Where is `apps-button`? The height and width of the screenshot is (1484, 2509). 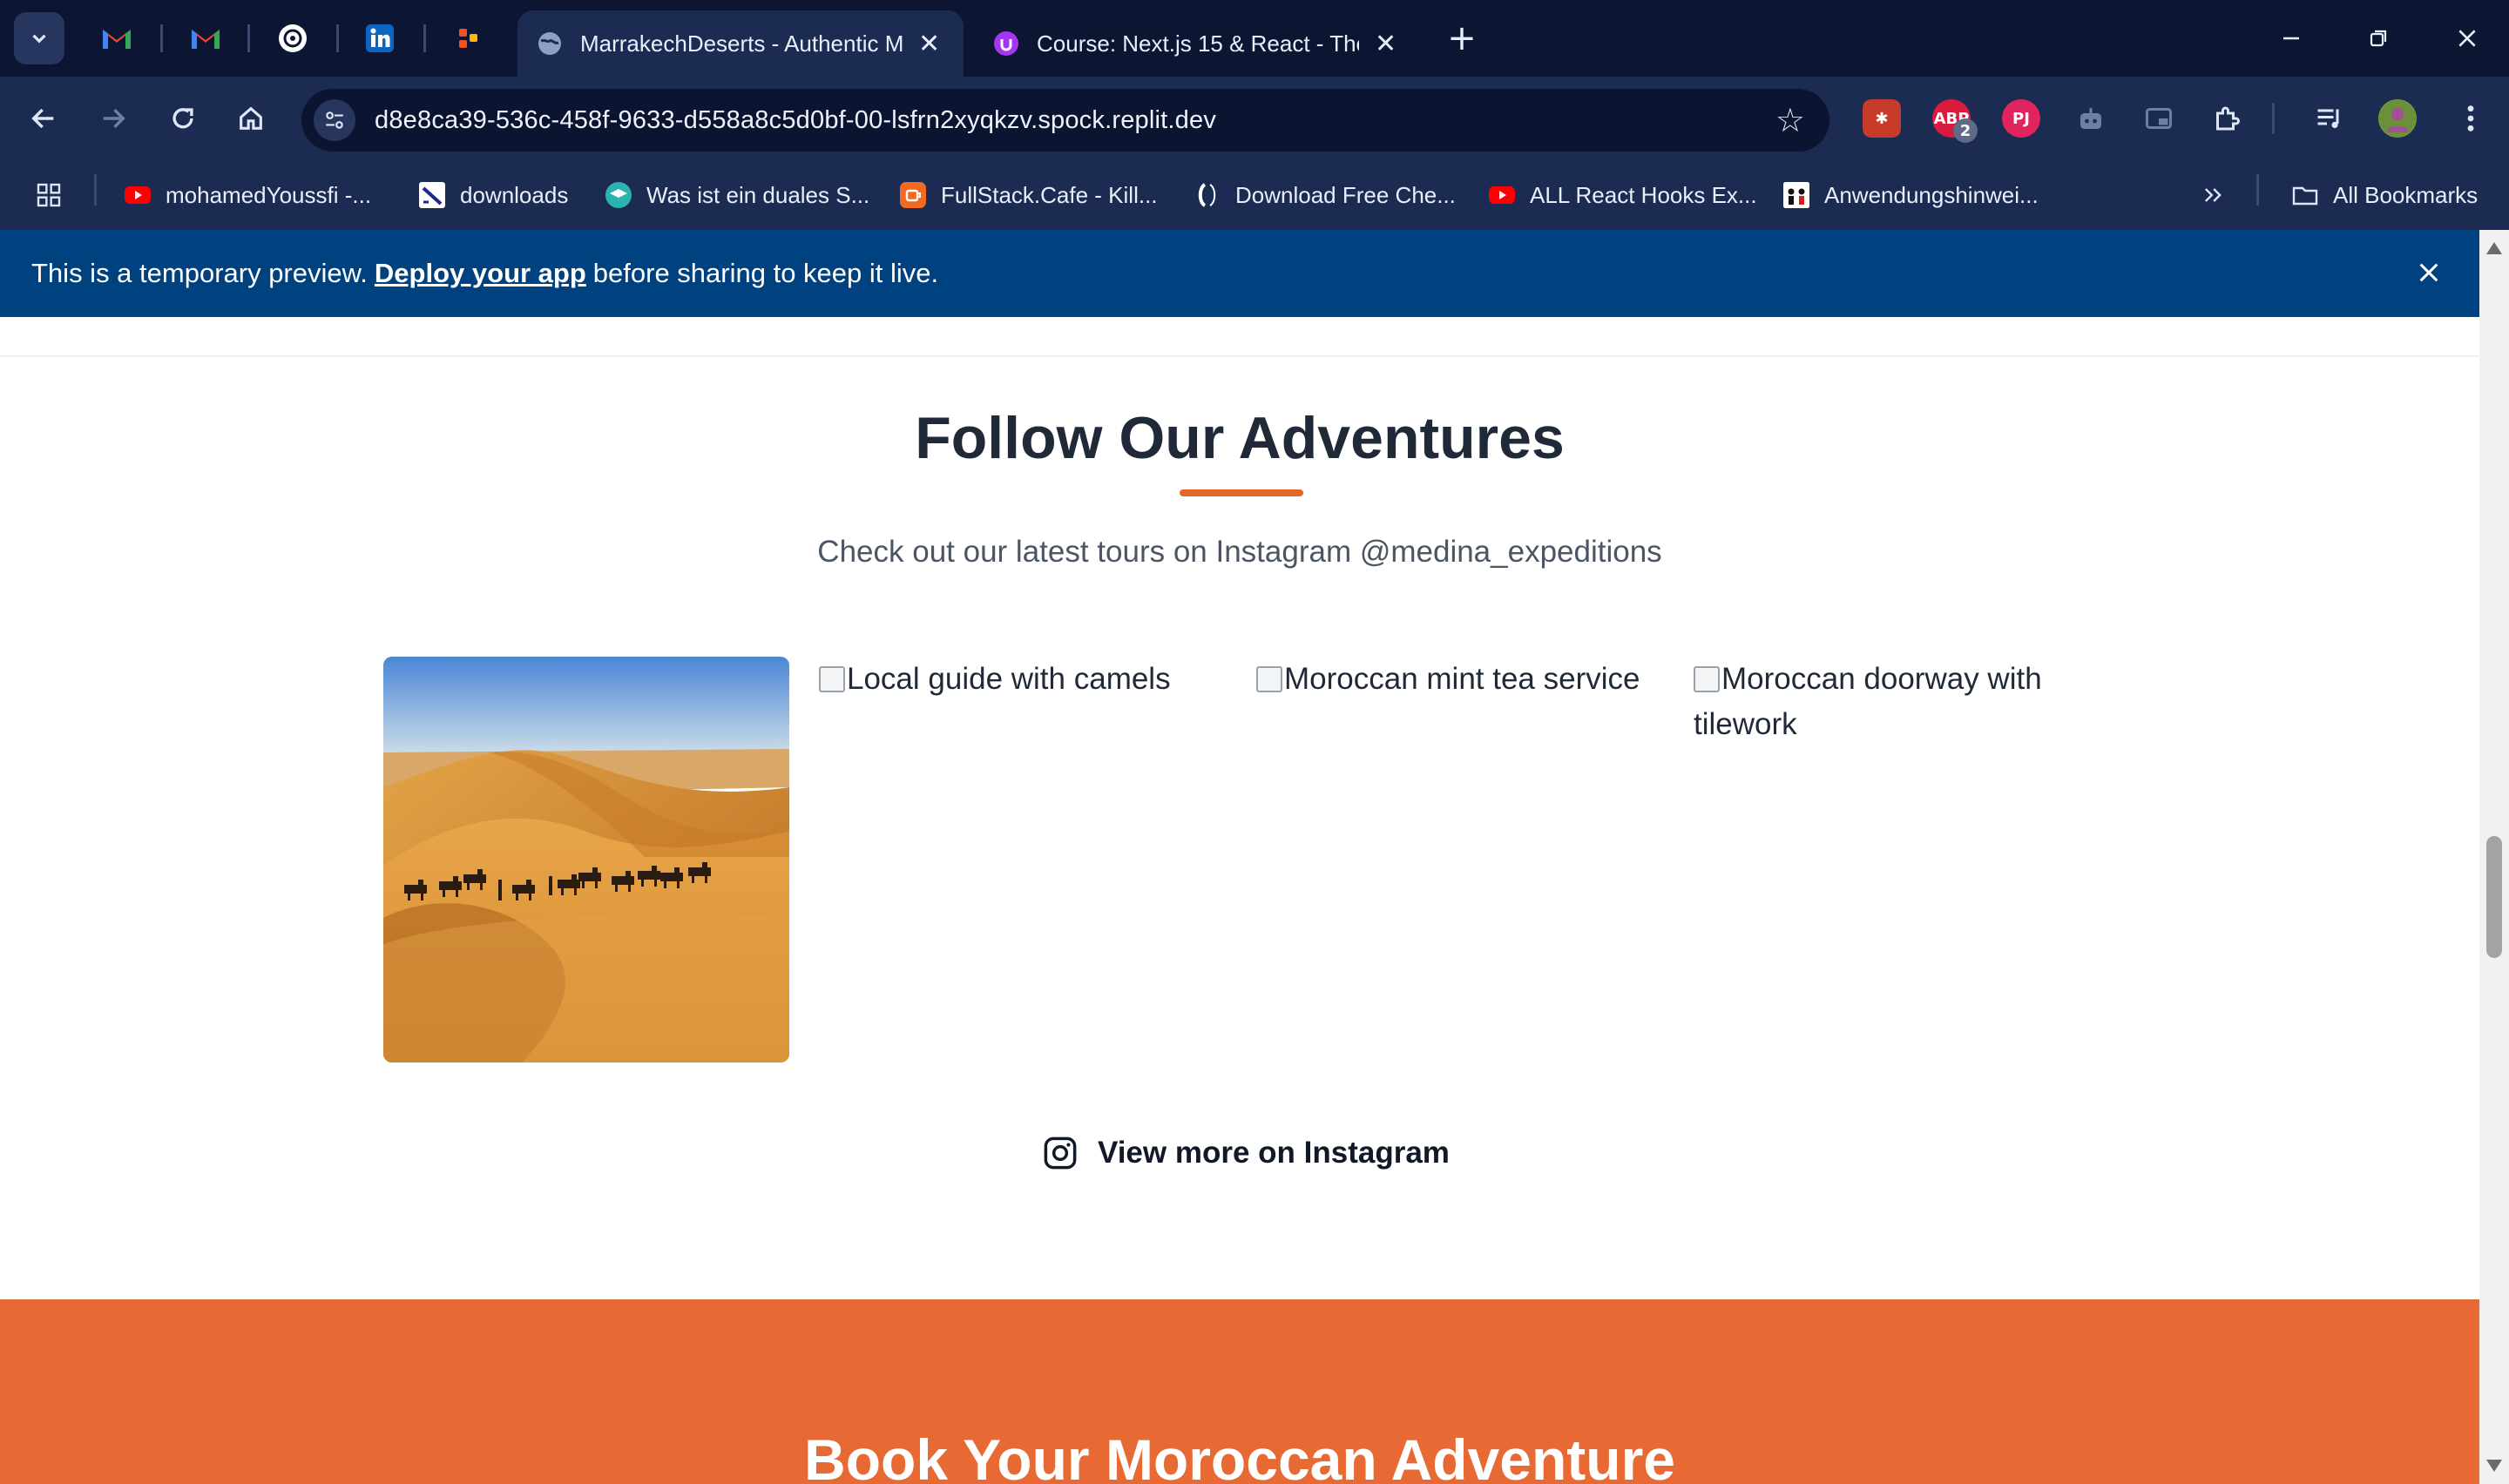
apps-button is located at coordinates (49, 195).